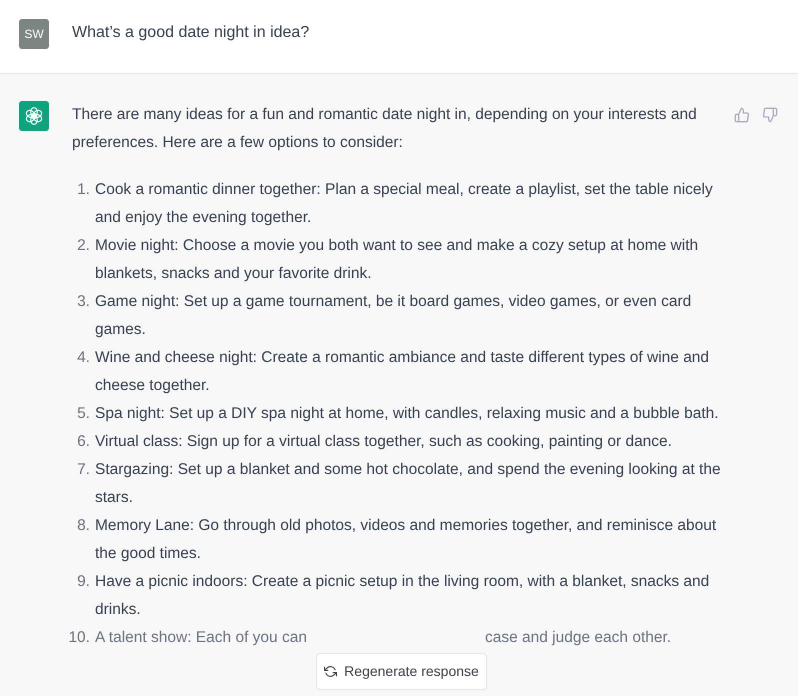  I want to click on regenerate-response-button: Regenerate response, so click(401, 671).